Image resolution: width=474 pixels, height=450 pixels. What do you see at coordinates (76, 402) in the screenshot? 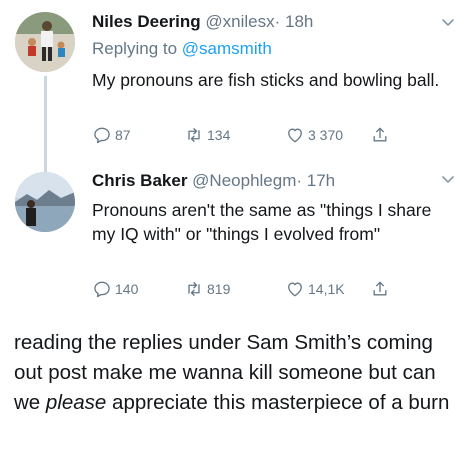
I see `caption-emphasis: please` at bounding box center [76, 402].